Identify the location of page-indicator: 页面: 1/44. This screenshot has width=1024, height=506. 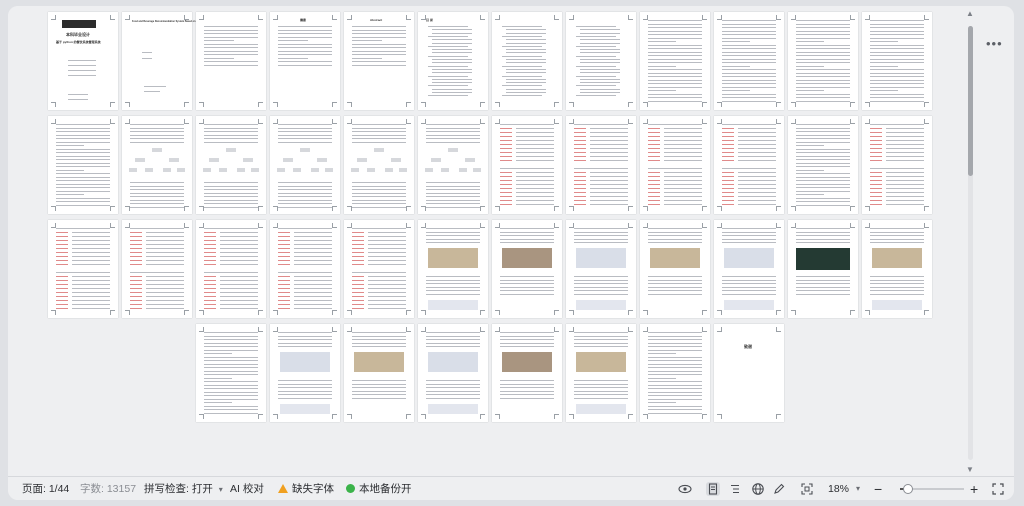
(45, 488).